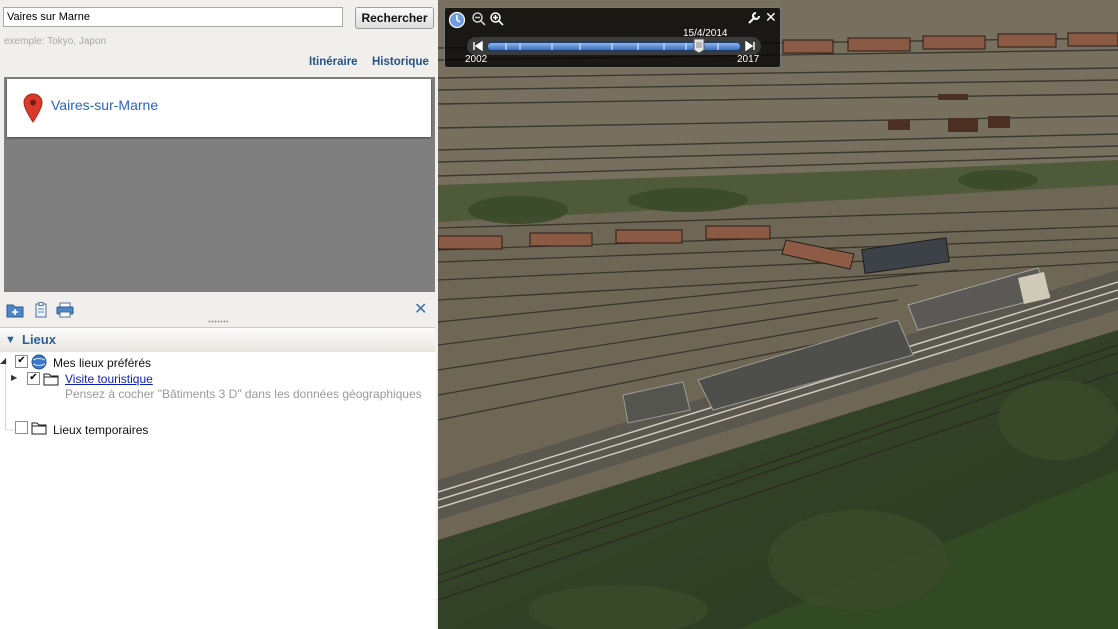 This screenshot has height=629, width=1118. Describe the element at coordinates (33, 108) in the screenshot. I see `map-pin-icon` at that location.